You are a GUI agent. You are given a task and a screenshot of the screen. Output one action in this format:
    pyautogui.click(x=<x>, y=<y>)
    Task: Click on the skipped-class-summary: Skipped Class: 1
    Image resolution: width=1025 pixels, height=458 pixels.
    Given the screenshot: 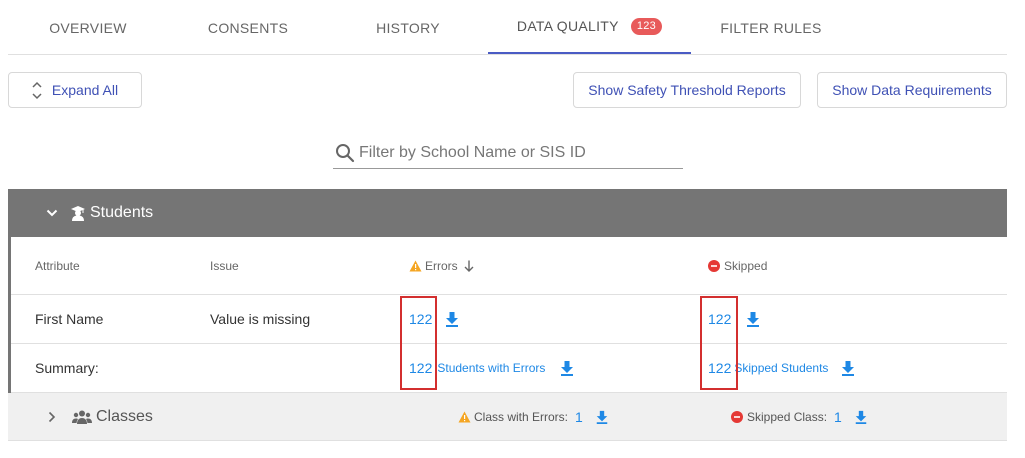 What is the action you would take?
    pyautogui.click(x=799, y=416)
    